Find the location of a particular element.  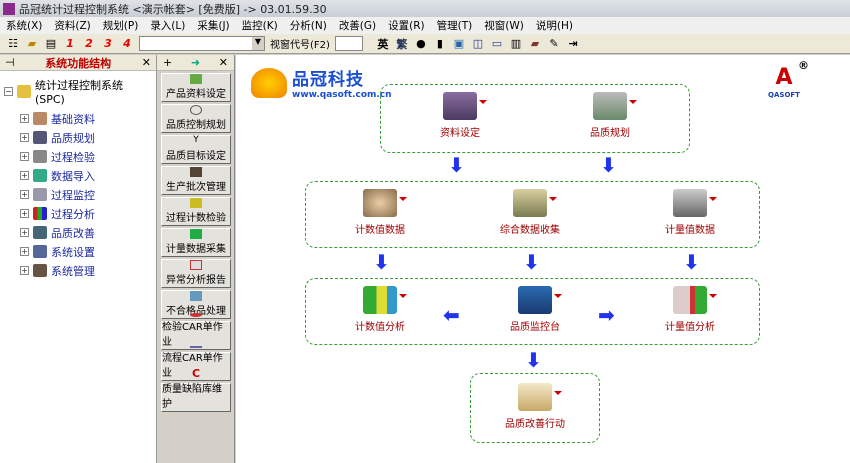

pin-icon: ⊣ is located at coordinates (10, 62).